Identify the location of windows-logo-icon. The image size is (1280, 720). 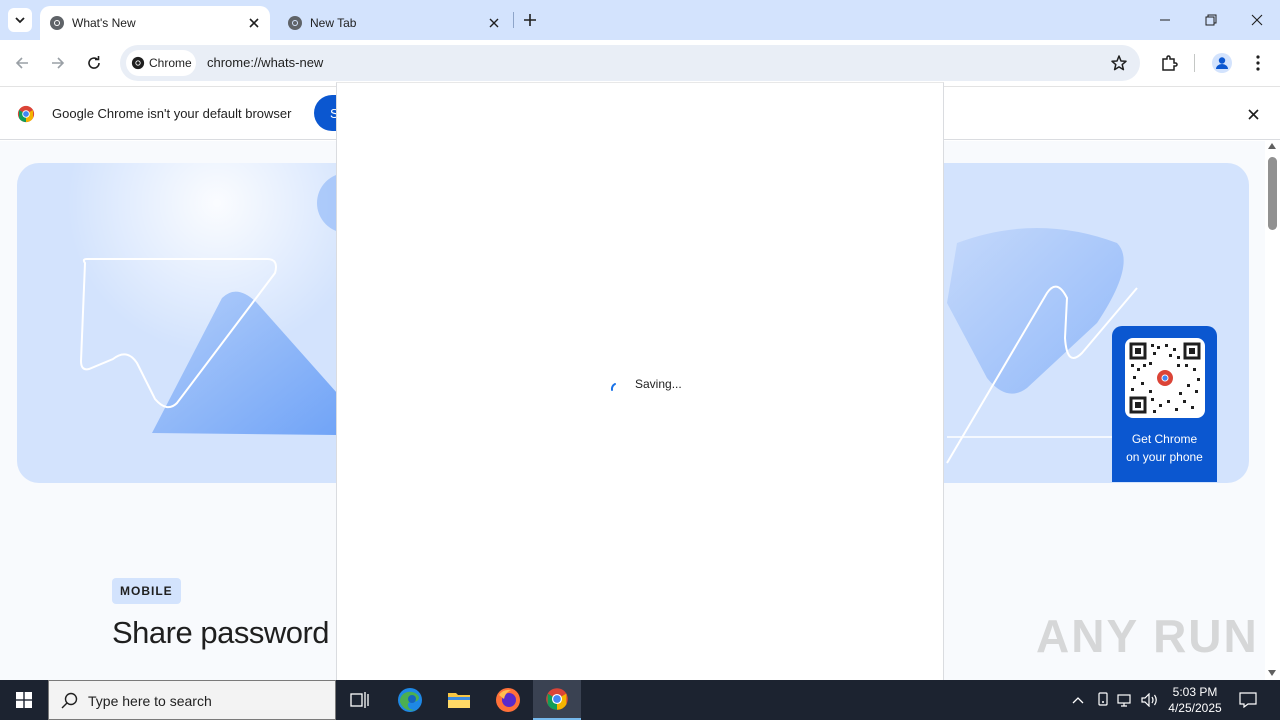
(24, 700).